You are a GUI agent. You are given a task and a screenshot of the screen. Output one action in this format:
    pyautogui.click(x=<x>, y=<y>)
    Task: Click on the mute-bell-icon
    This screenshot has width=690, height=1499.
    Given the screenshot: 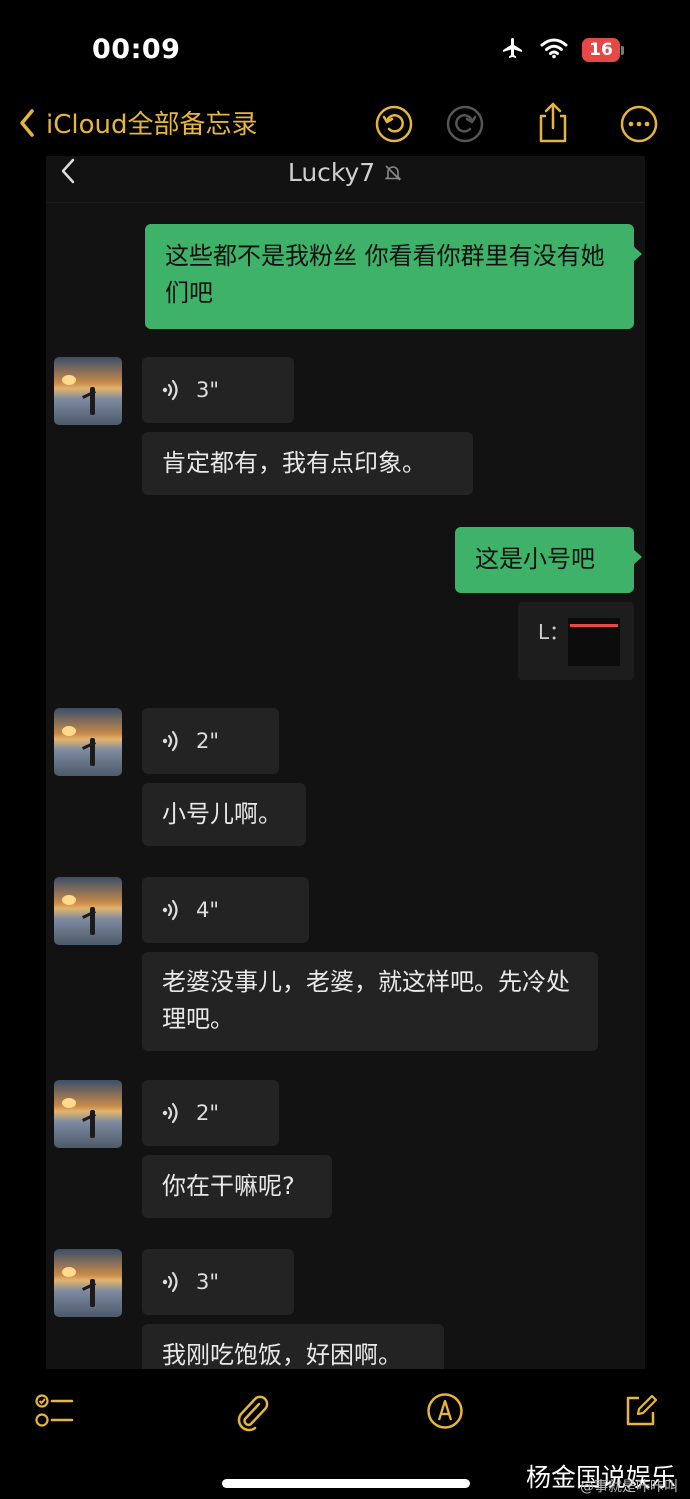 What is the action you would take?
    pyautogui.click(x=393, y=173)
    